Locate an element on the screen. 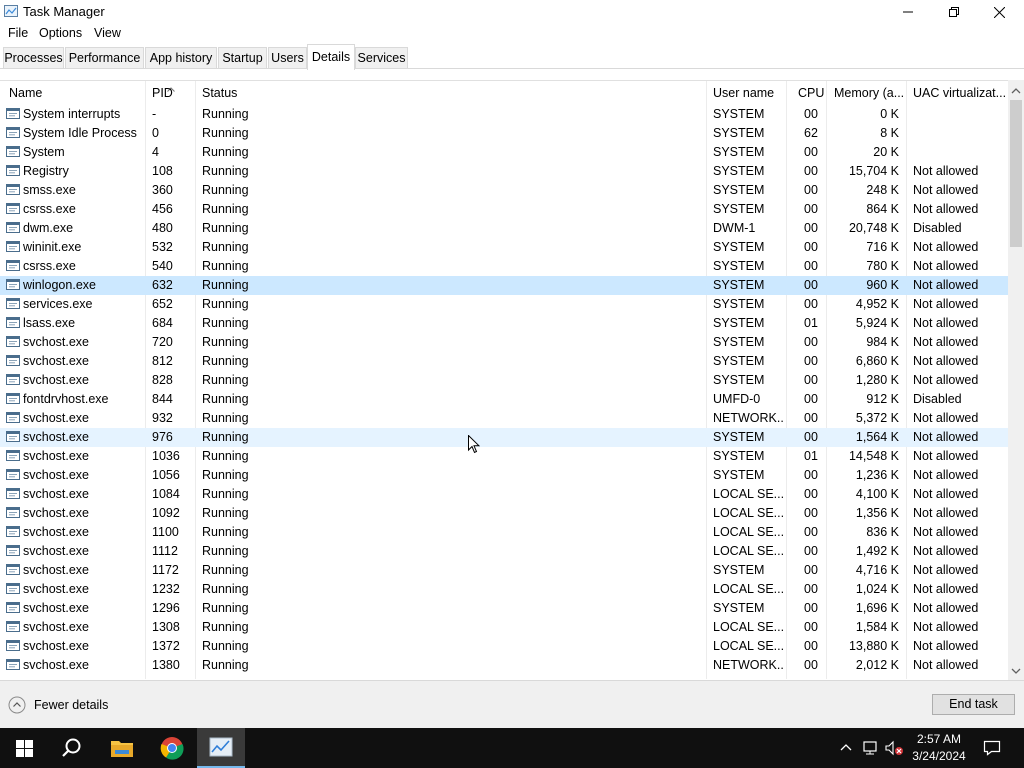 This screenshot has width=1024, height=768. tab-services: Services is located at coordinates (381, 57).